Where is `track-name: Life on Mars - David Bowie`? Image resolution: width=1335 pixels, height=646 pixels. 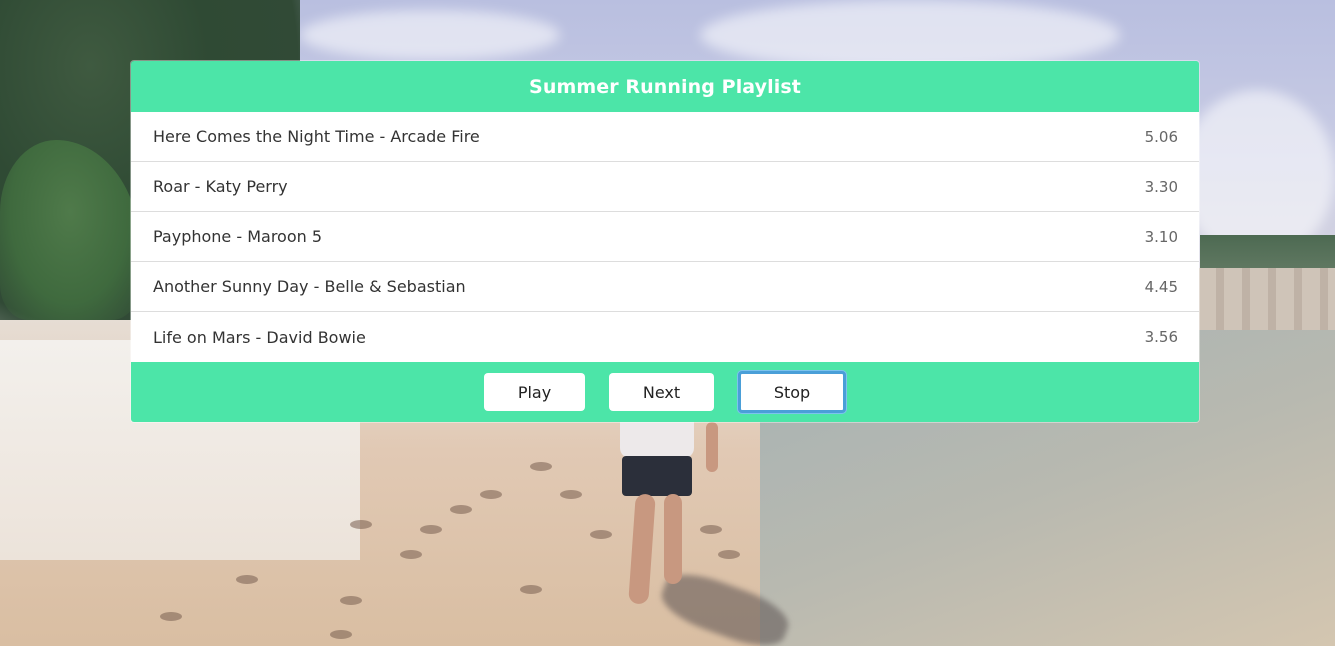
track-name: Life on Mars - David Bowie is located at coordinates (259, 337).